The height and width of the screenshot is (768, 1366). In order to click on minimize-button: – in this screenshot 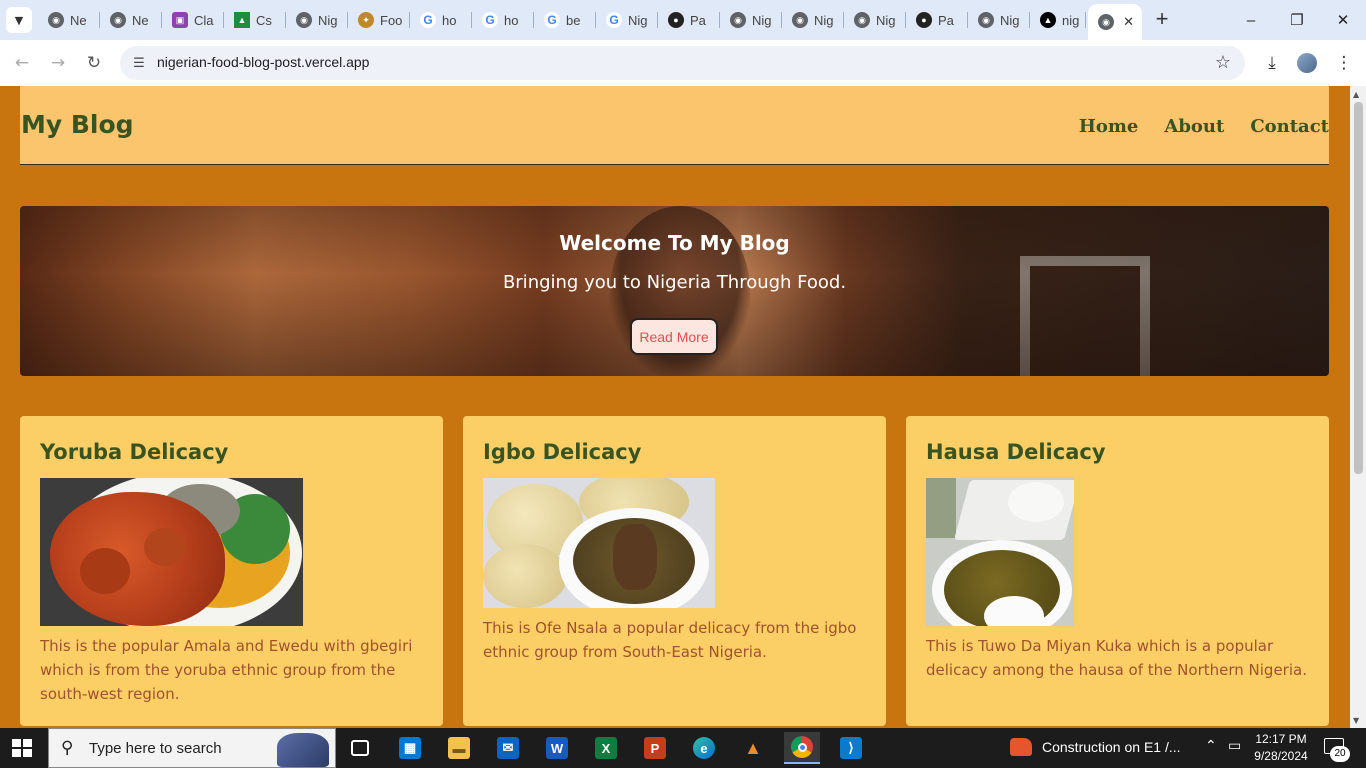, I will do `click(1251, 20)`.